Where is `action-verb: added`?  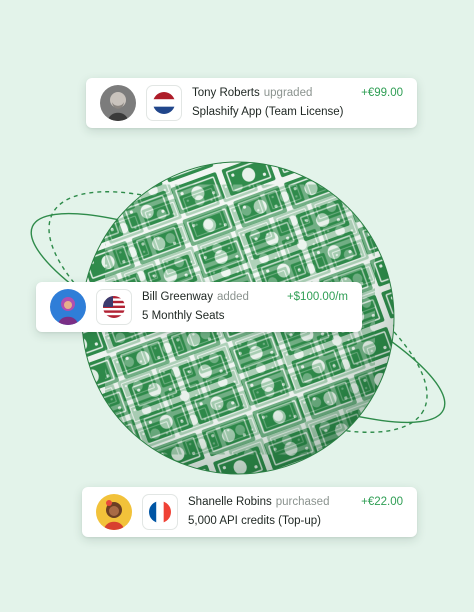
action-verb: added is located at coordinates (232, 297).